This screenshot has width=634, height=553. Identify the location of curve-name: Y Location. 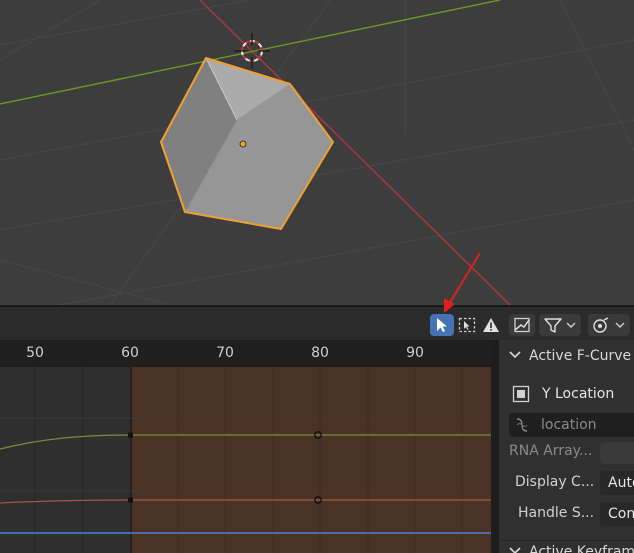
(578, 394).